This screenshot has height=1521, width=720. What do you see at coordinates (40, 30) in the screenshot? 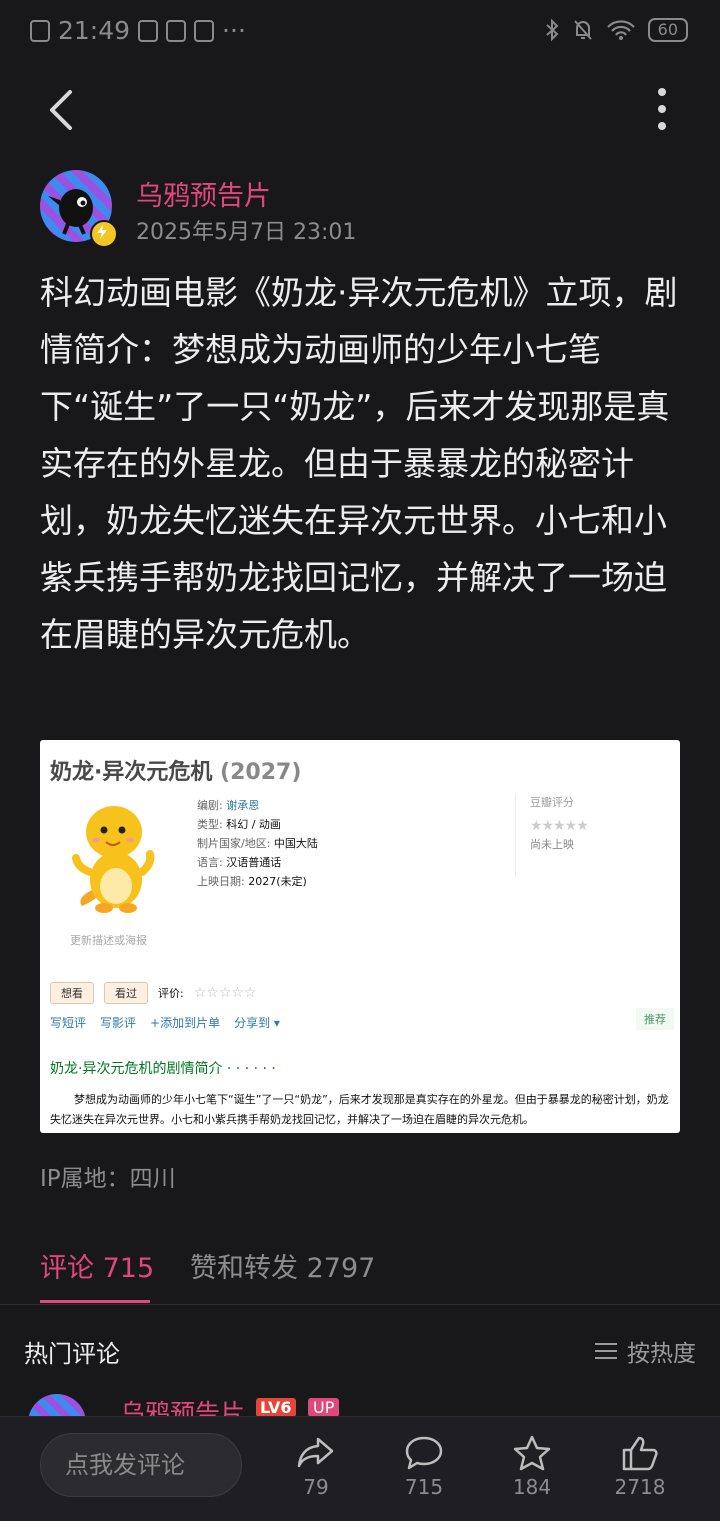
I see `sim-icon` at bounding box center [40, 30].